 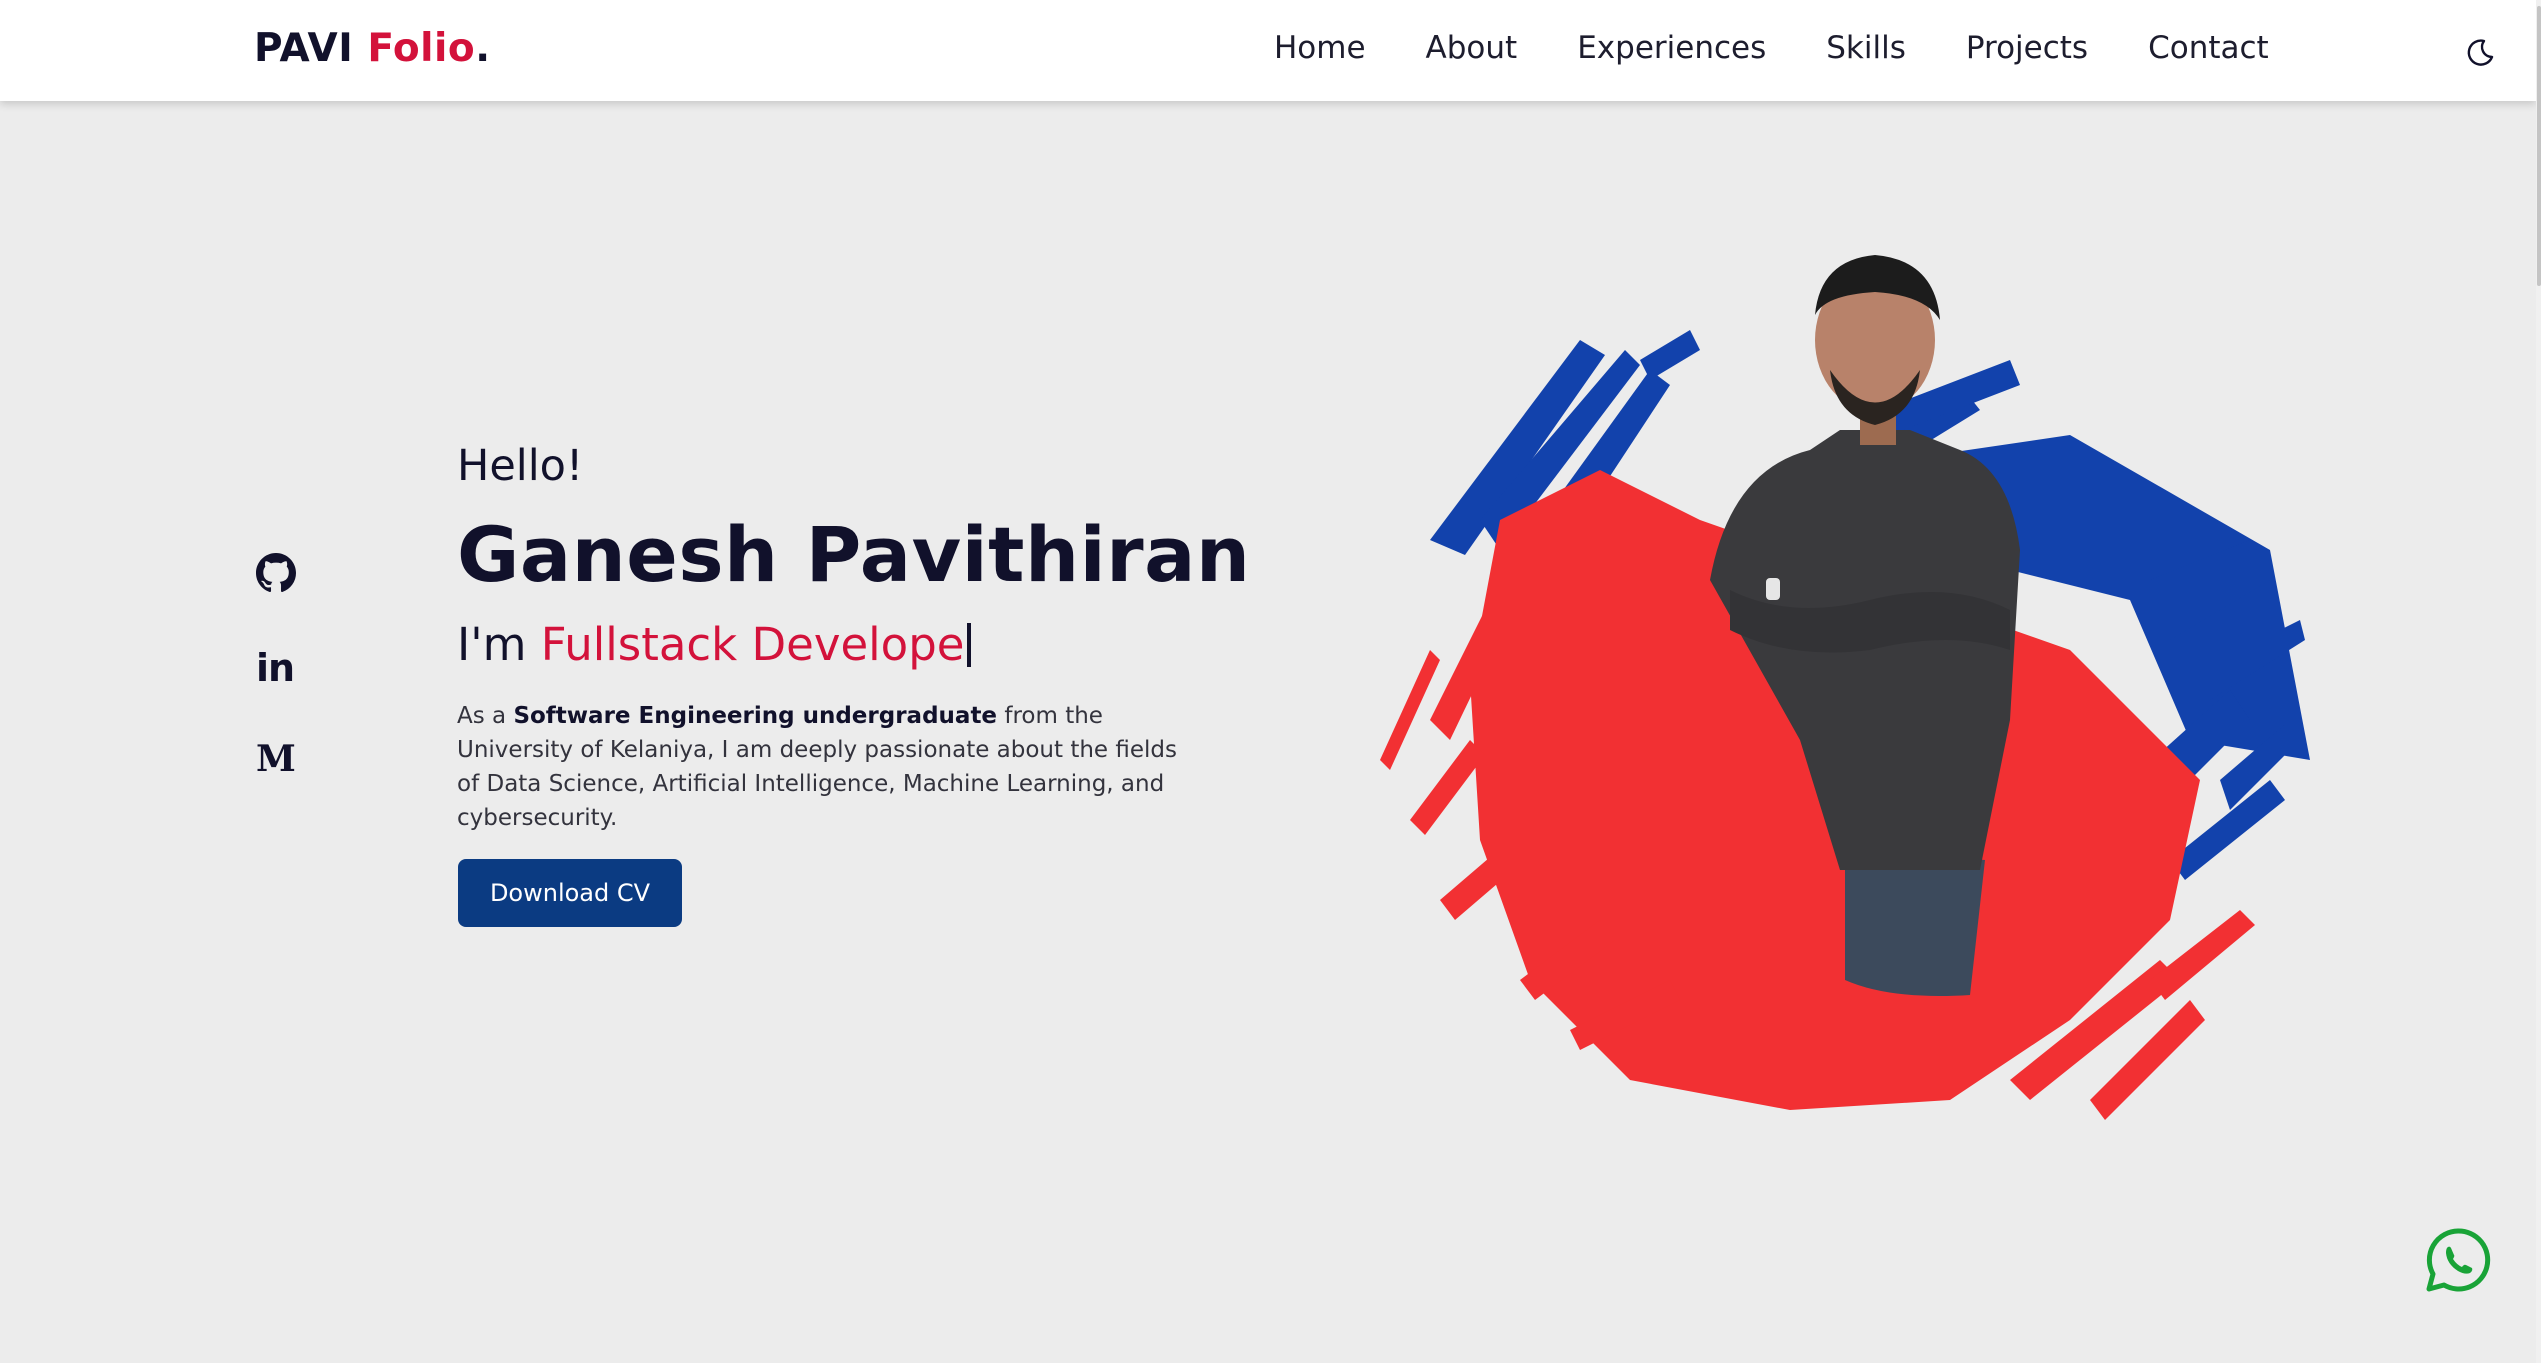 I want to click on whatsapp-button, so click(x=2458, y=1260).